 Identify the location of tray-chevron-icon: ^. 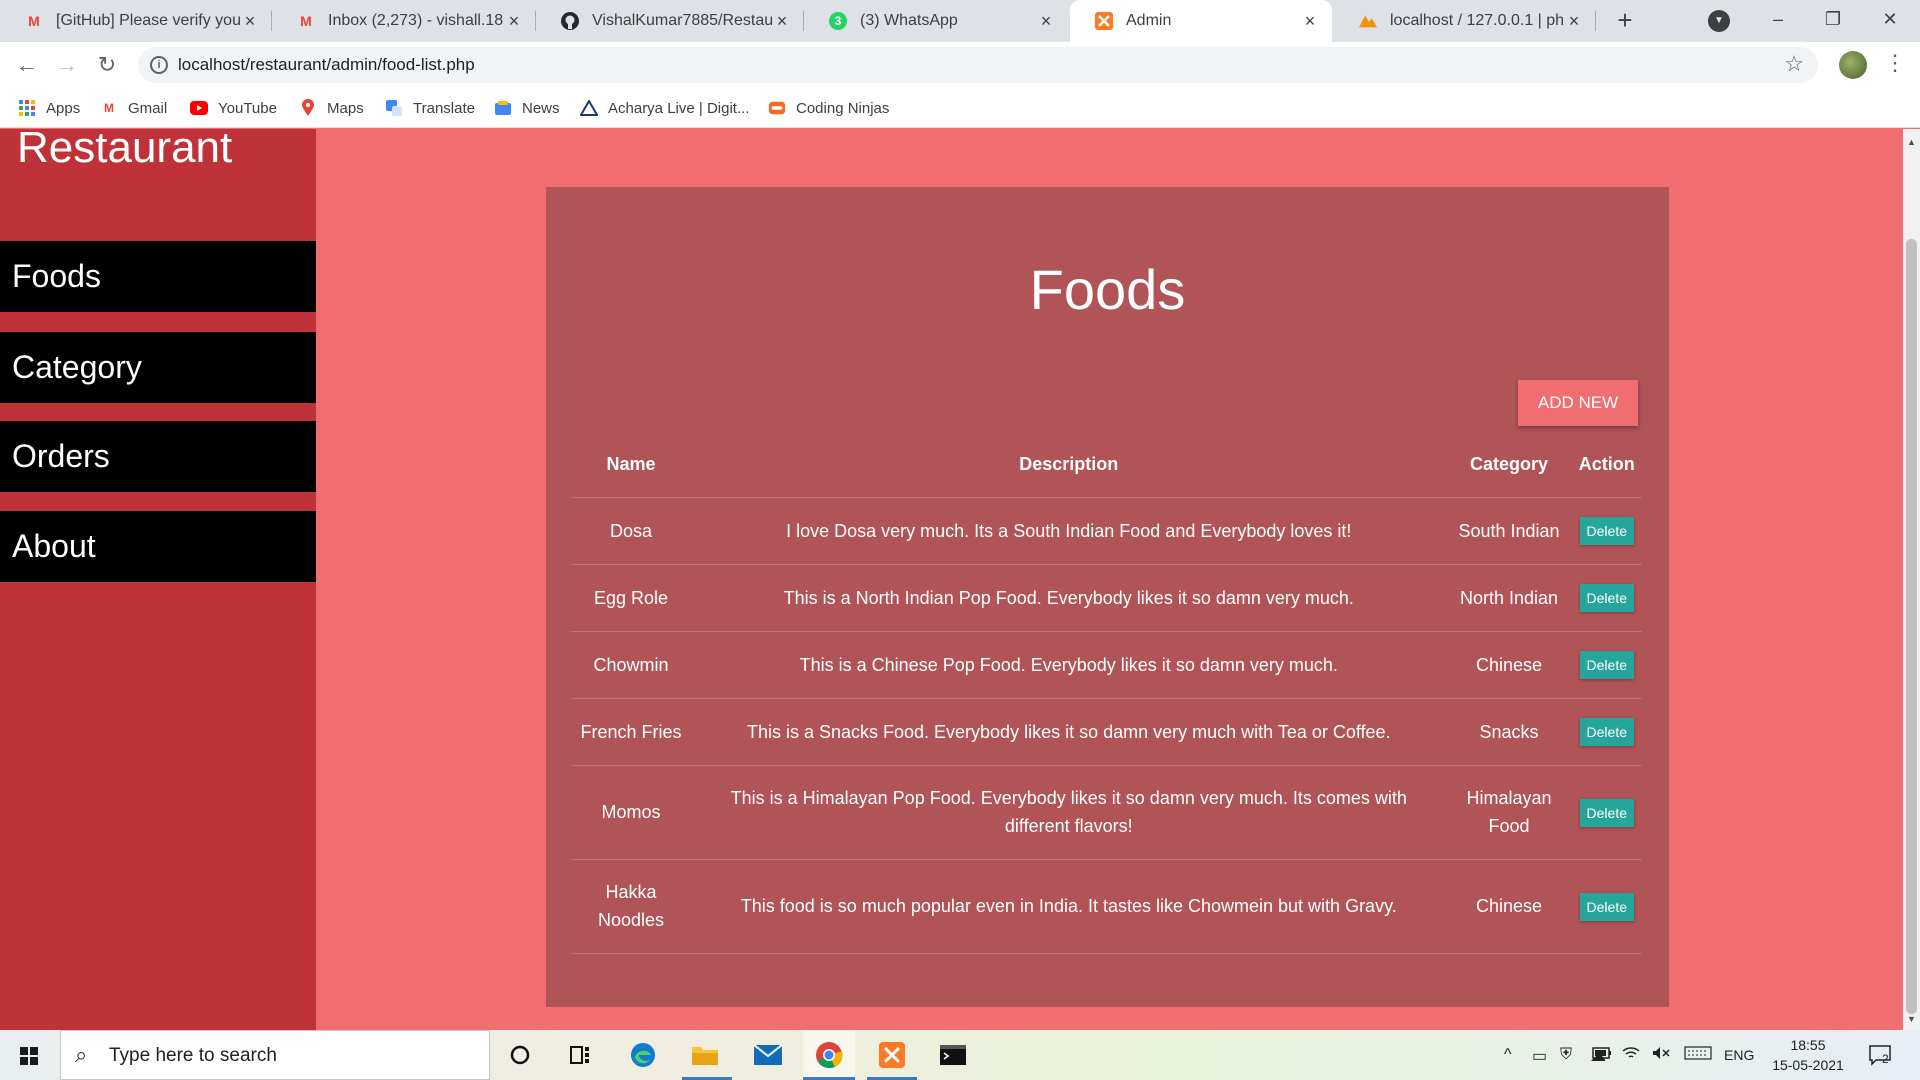
(1508, 1055).